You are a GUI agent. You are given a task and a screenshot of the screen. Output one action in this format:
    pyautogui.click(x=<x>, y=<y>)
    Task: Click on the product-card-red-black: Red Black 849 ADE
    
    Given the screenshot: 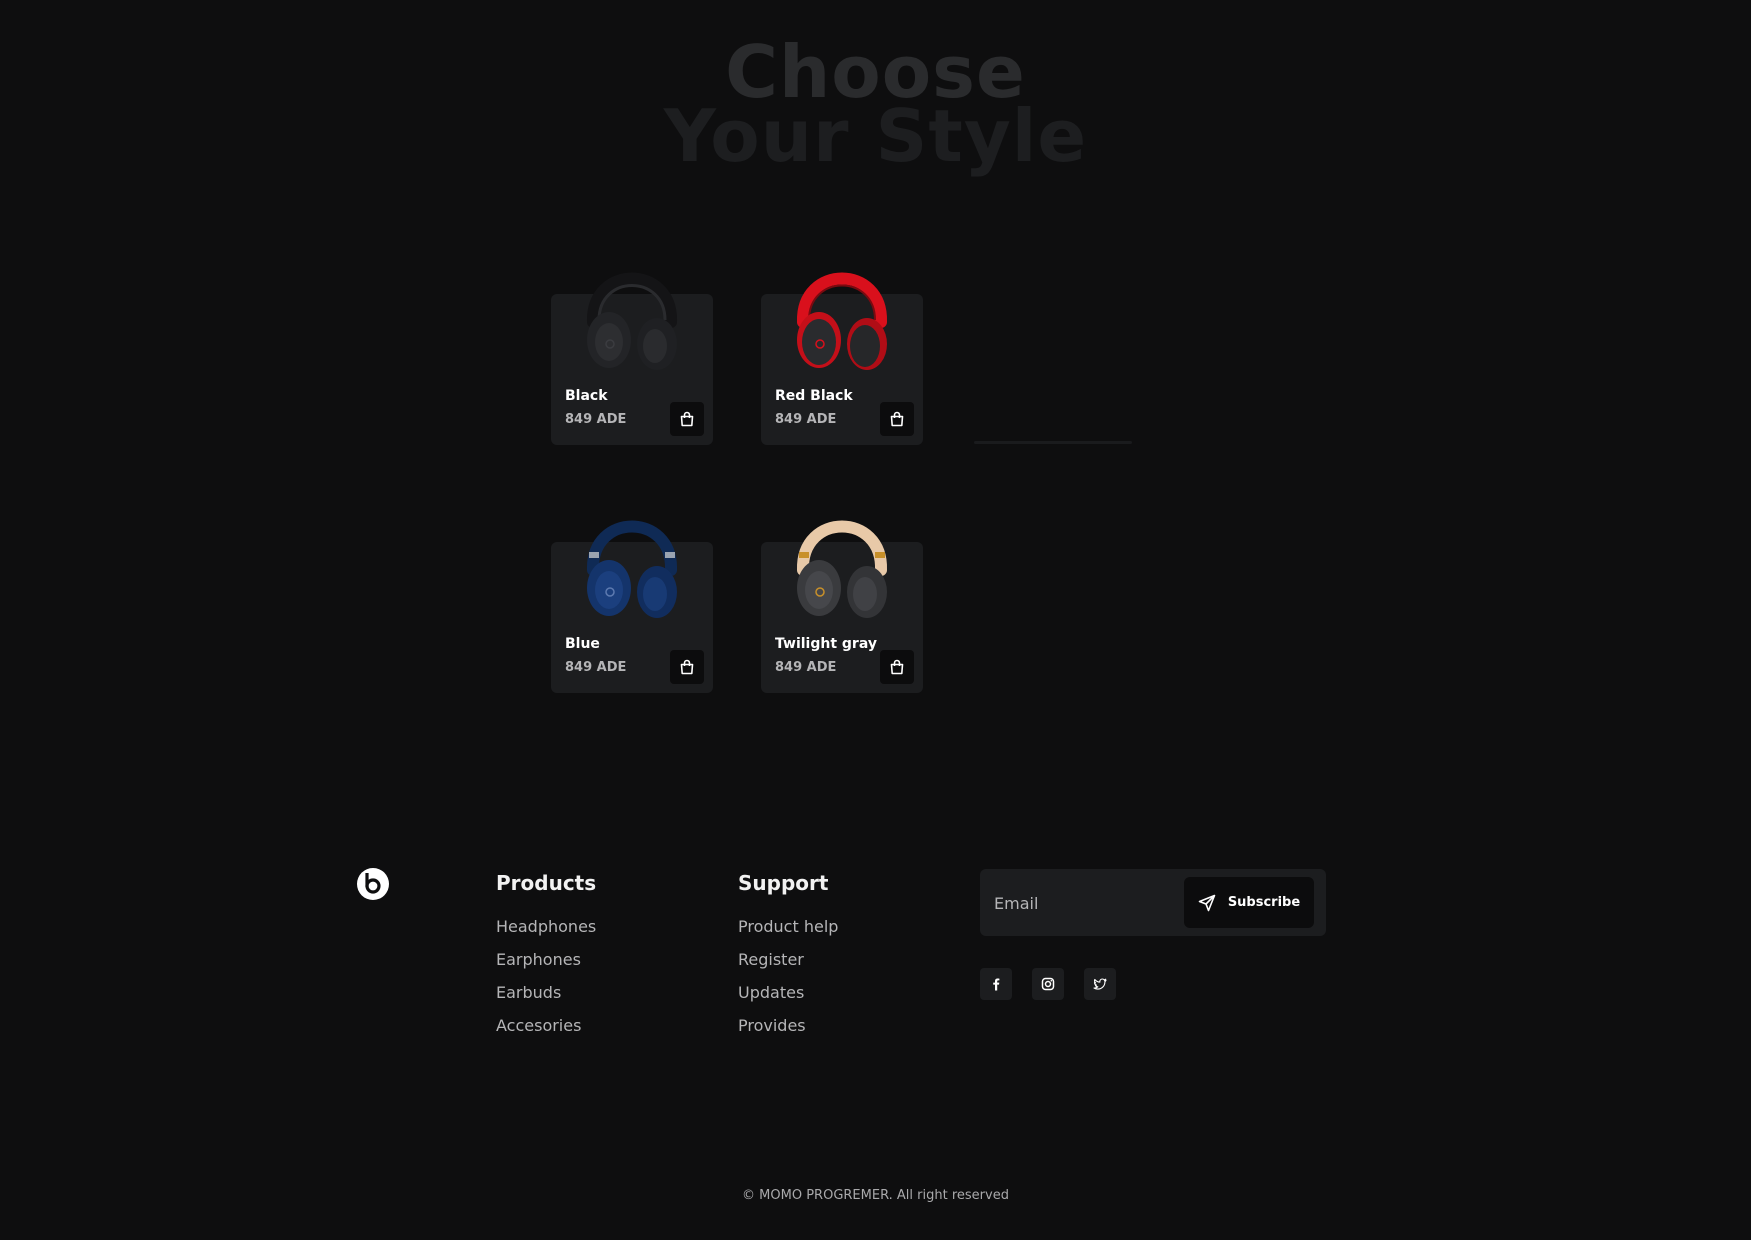 What is the action you would take?
    pyautogui.click(x=842, y=358)
    